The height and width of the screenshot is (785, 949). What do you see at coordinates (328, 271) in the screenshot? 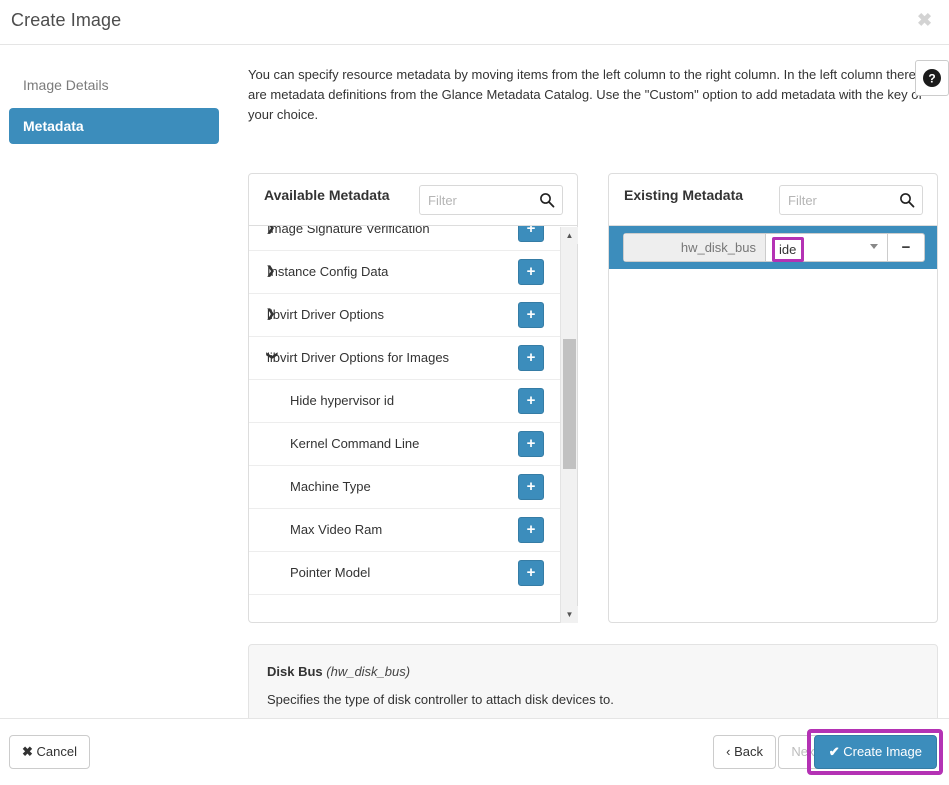
I see `list-item-label: Instance Config Data` at bounding box center [328, 271].